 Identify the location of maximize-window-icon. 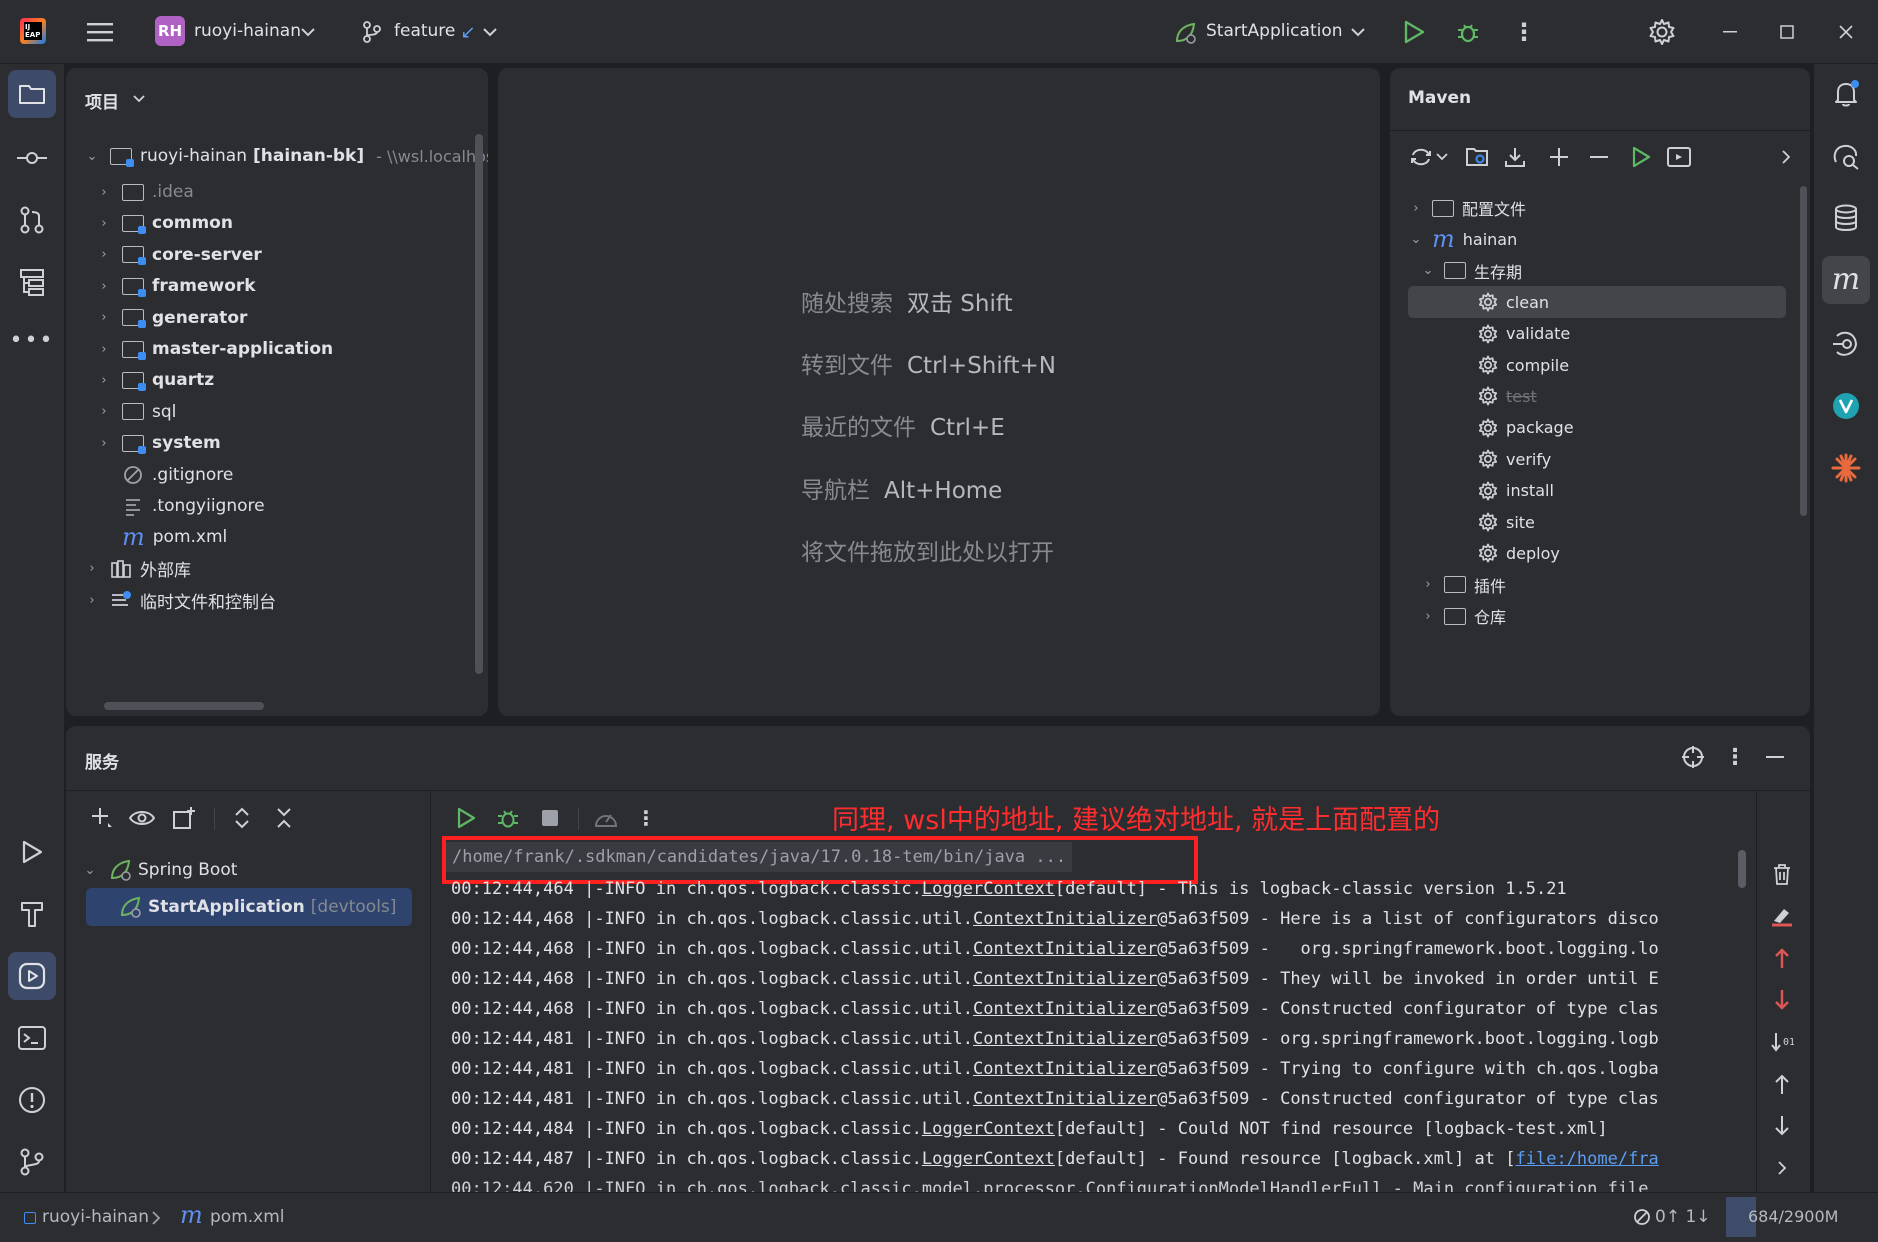
(1787, 32).